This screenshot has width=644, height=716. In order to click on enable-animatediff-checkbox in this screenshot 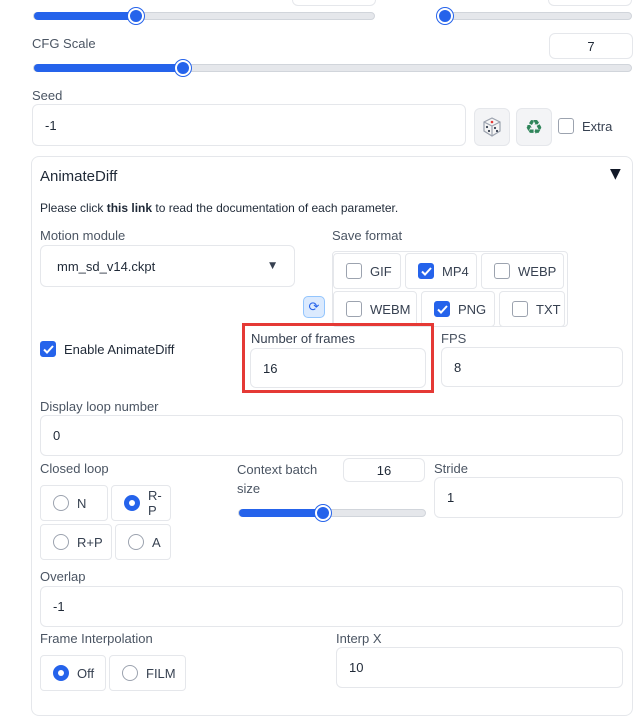, I will do `click(48, 349)`.